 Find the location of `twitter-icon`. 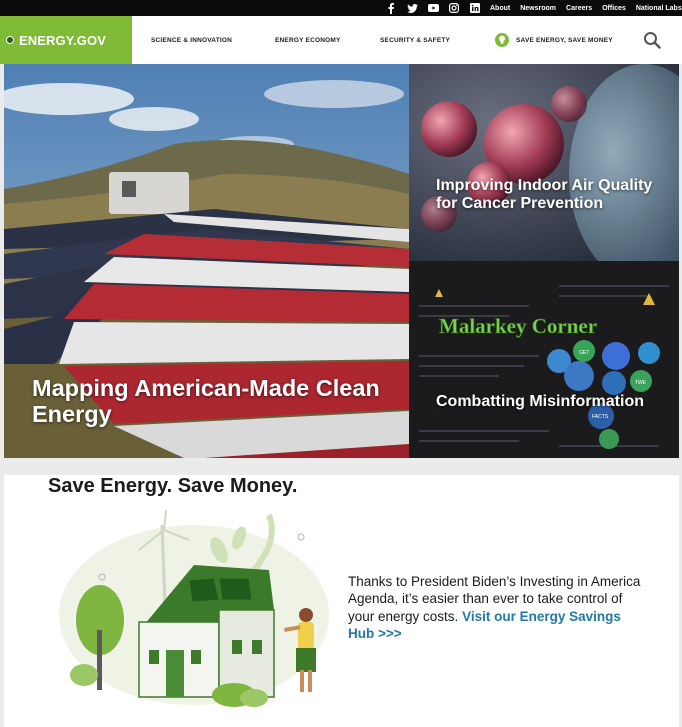

twitter-icon is located at coordinates (412, 8).